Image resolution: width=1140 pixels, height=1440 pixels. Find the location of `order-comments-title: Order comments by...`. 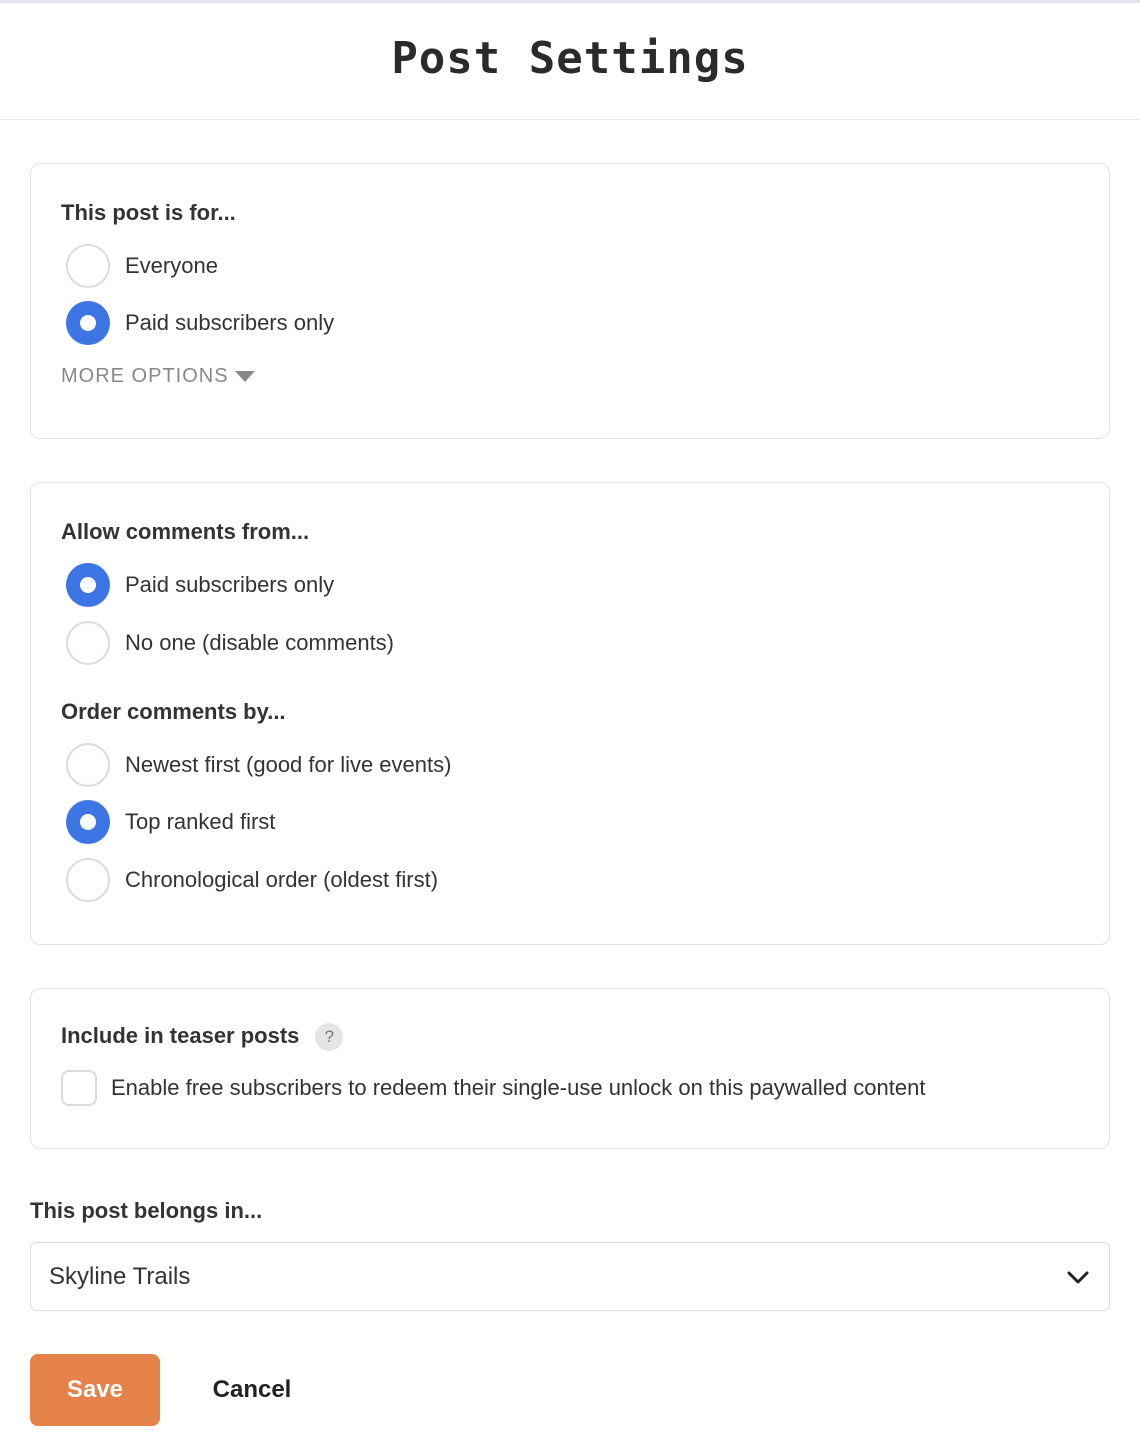

order-comments-title: Order comments by... is located at coordinates (173, 711).